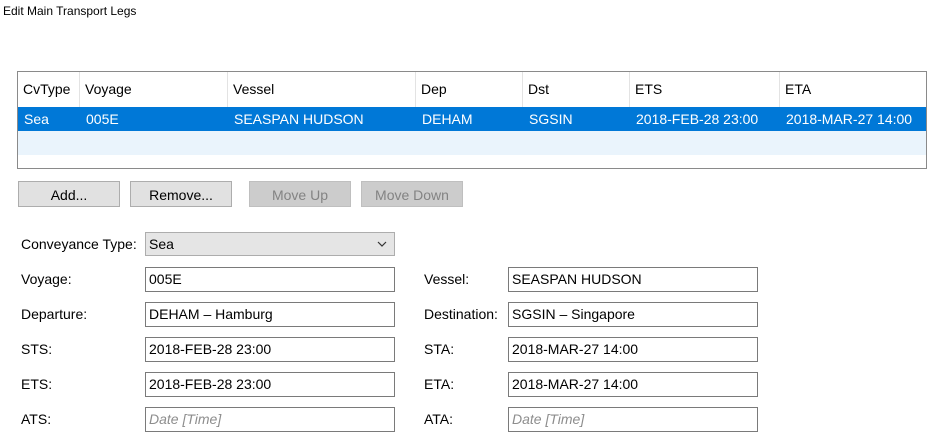 The width and height of the screenshot is (934, 447). Describe the element at coordinates (79, 244) in the screenshot. I see `conveyance-type-label: Conveyance Type:` at that location.